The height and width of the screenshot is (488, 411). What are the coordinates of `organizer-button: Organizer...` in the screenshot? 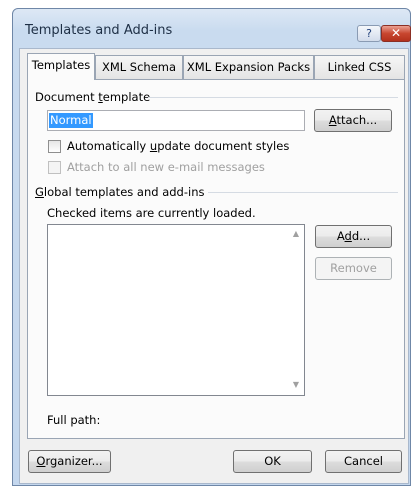 It's located at (69, 461).